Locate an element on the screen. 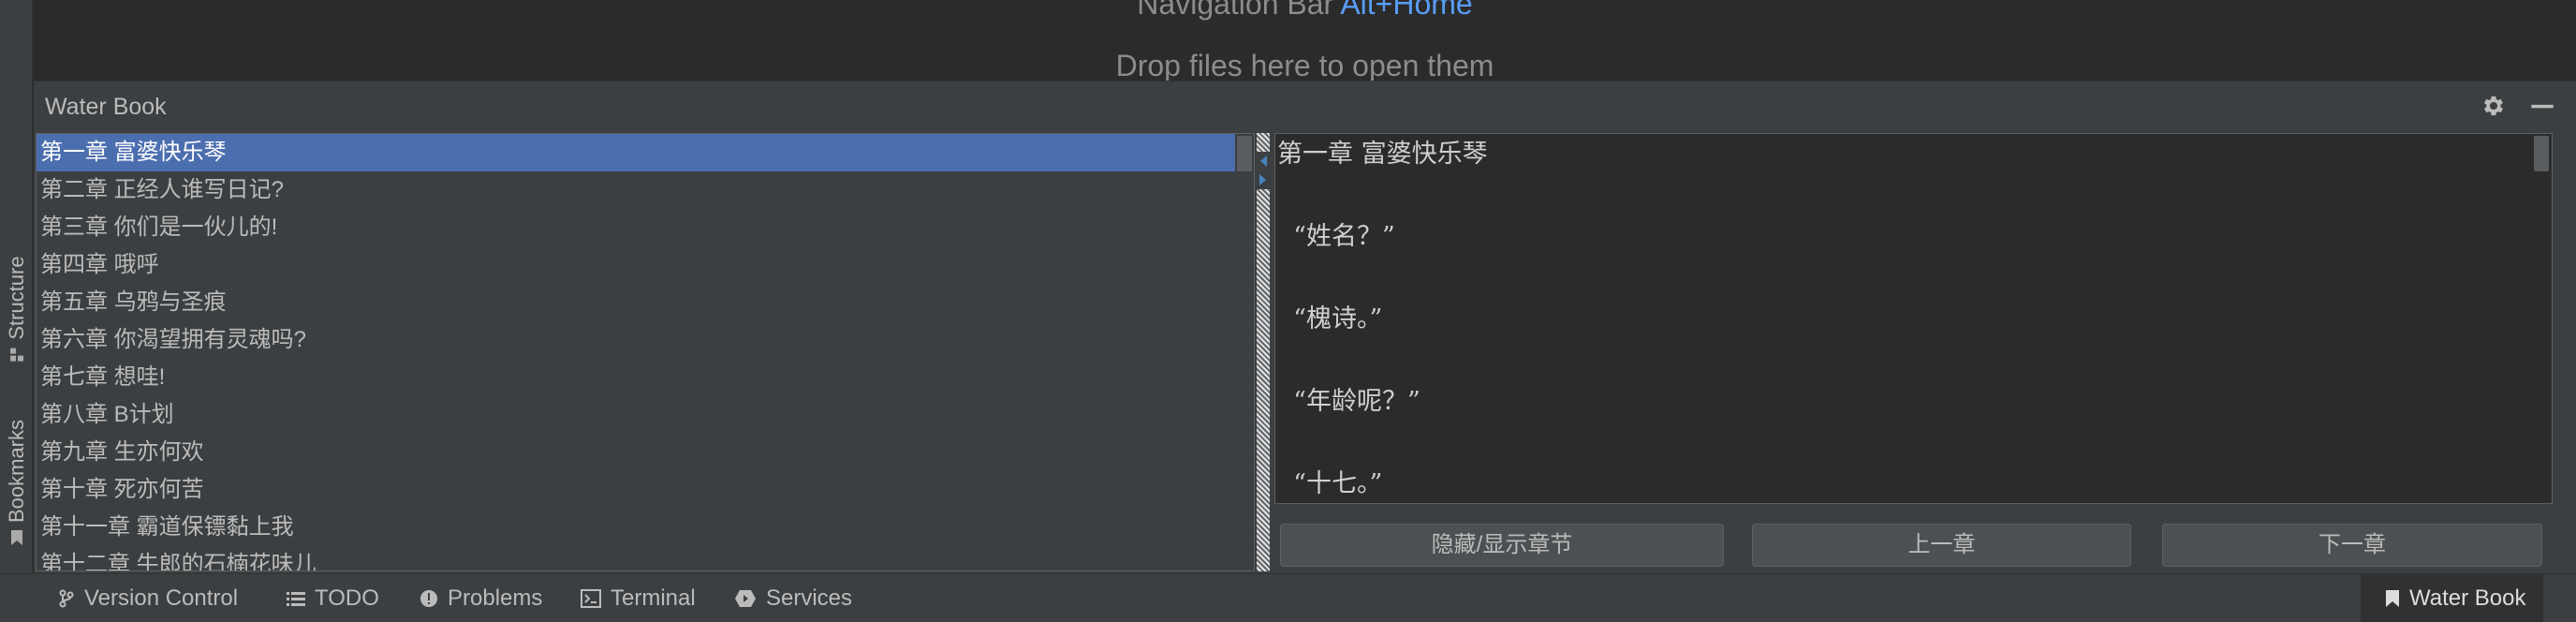  terminal-label: Terminal is located at coordinates (653, 598).